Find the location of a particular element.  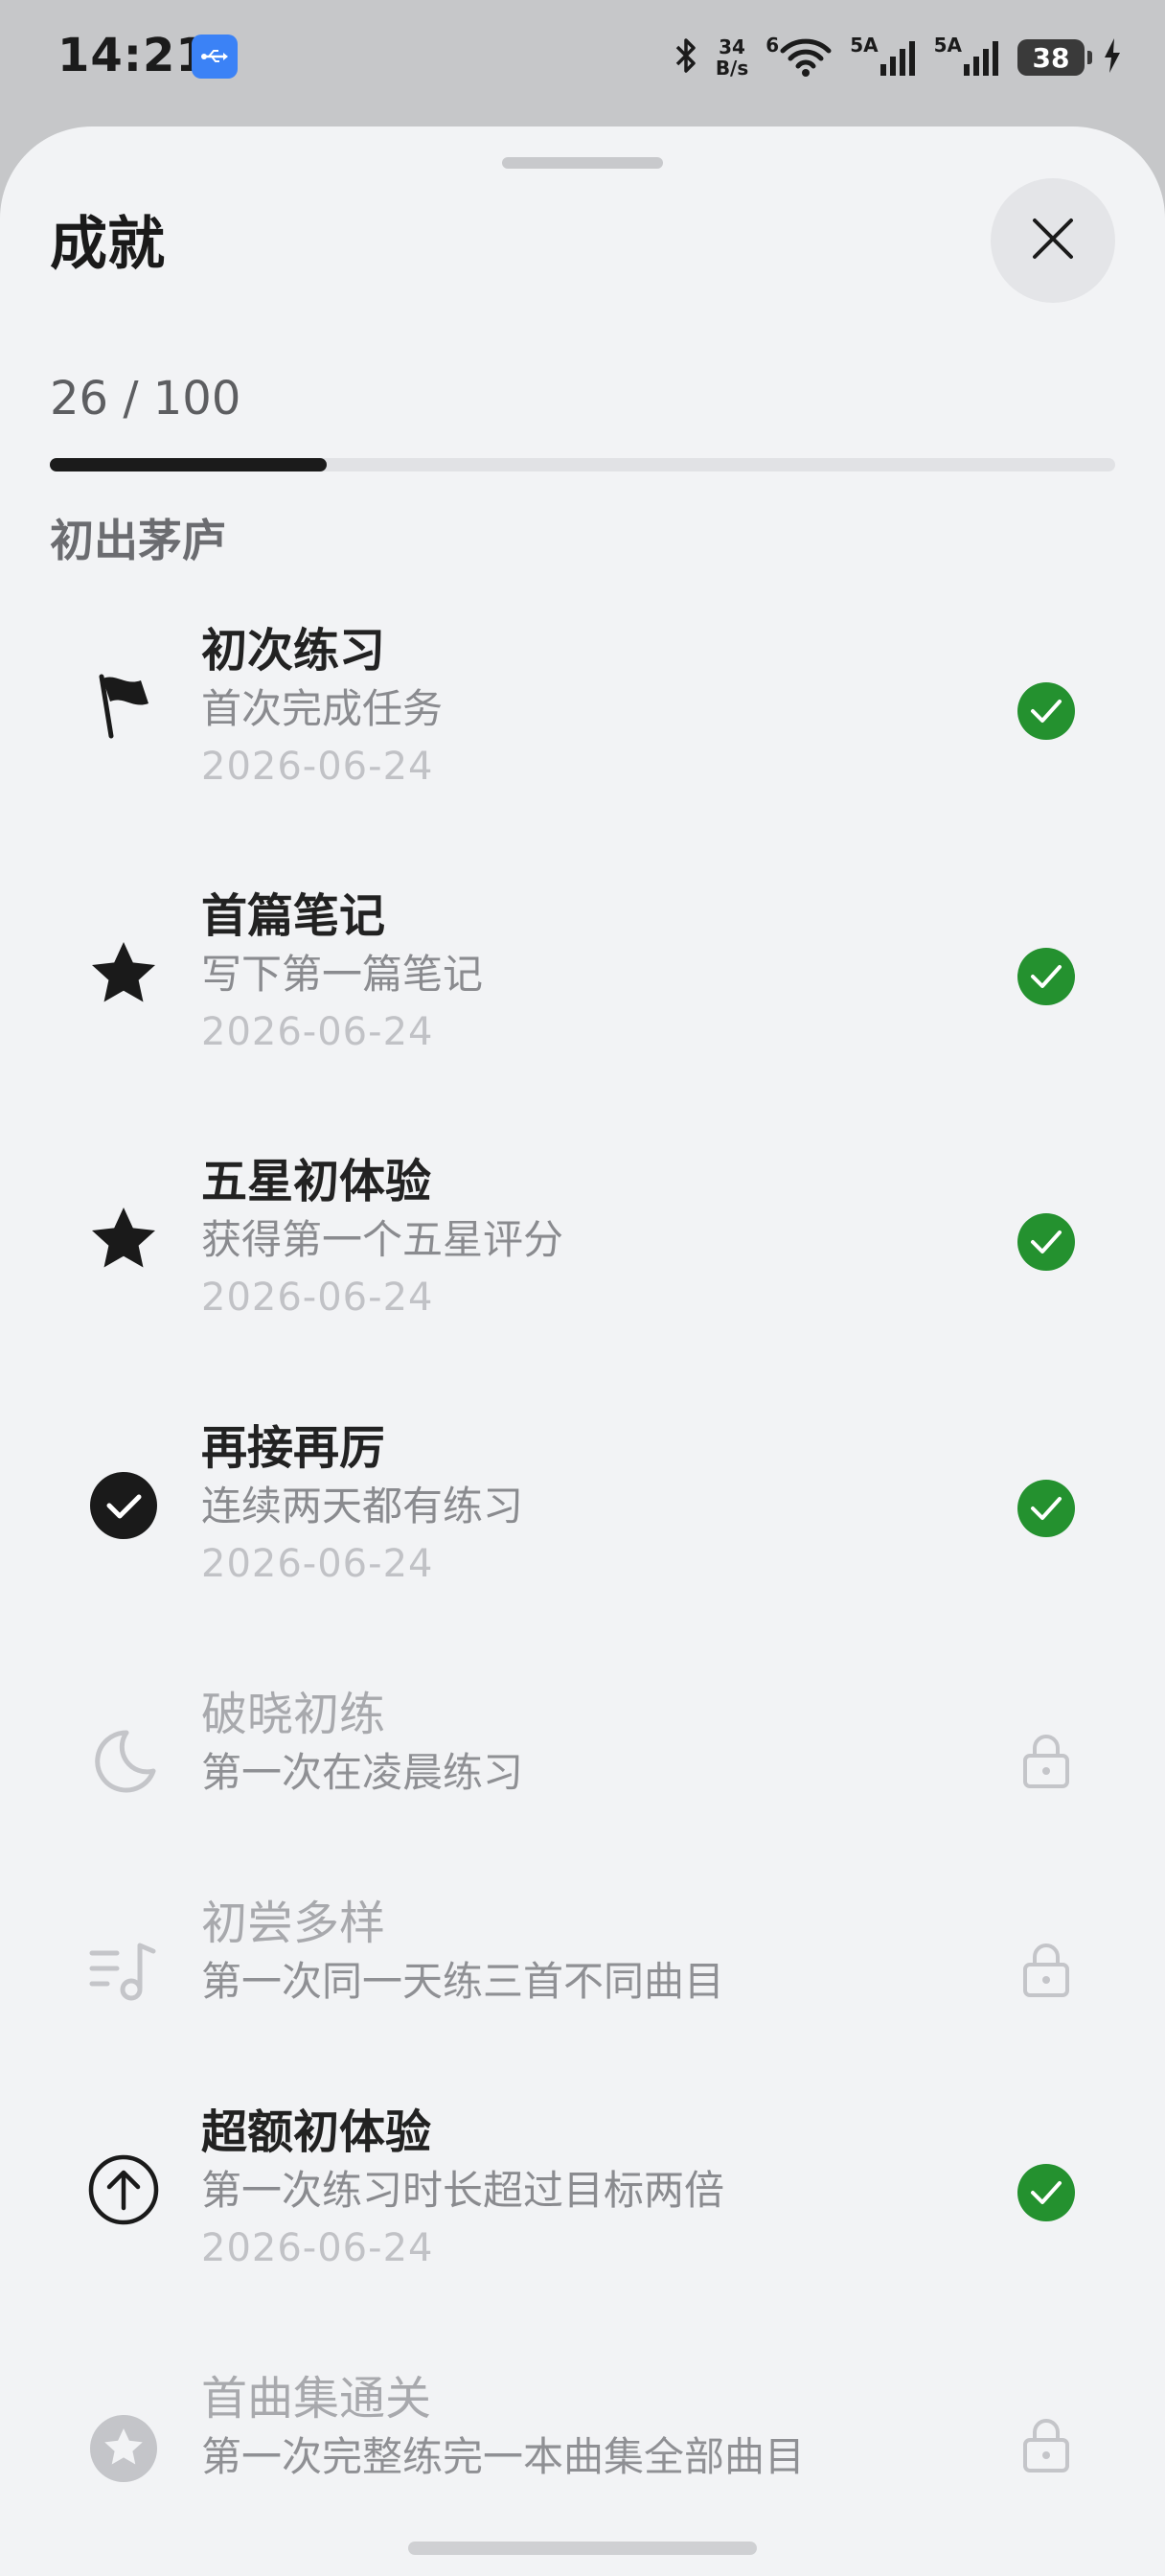

battery-icon: 38 is located at coordinates (1054, 57).